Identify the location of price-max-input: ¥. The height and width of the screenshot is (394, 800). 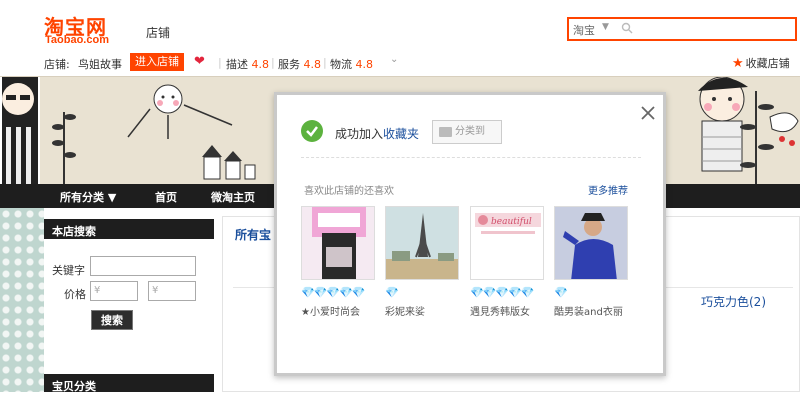
(172, 291).